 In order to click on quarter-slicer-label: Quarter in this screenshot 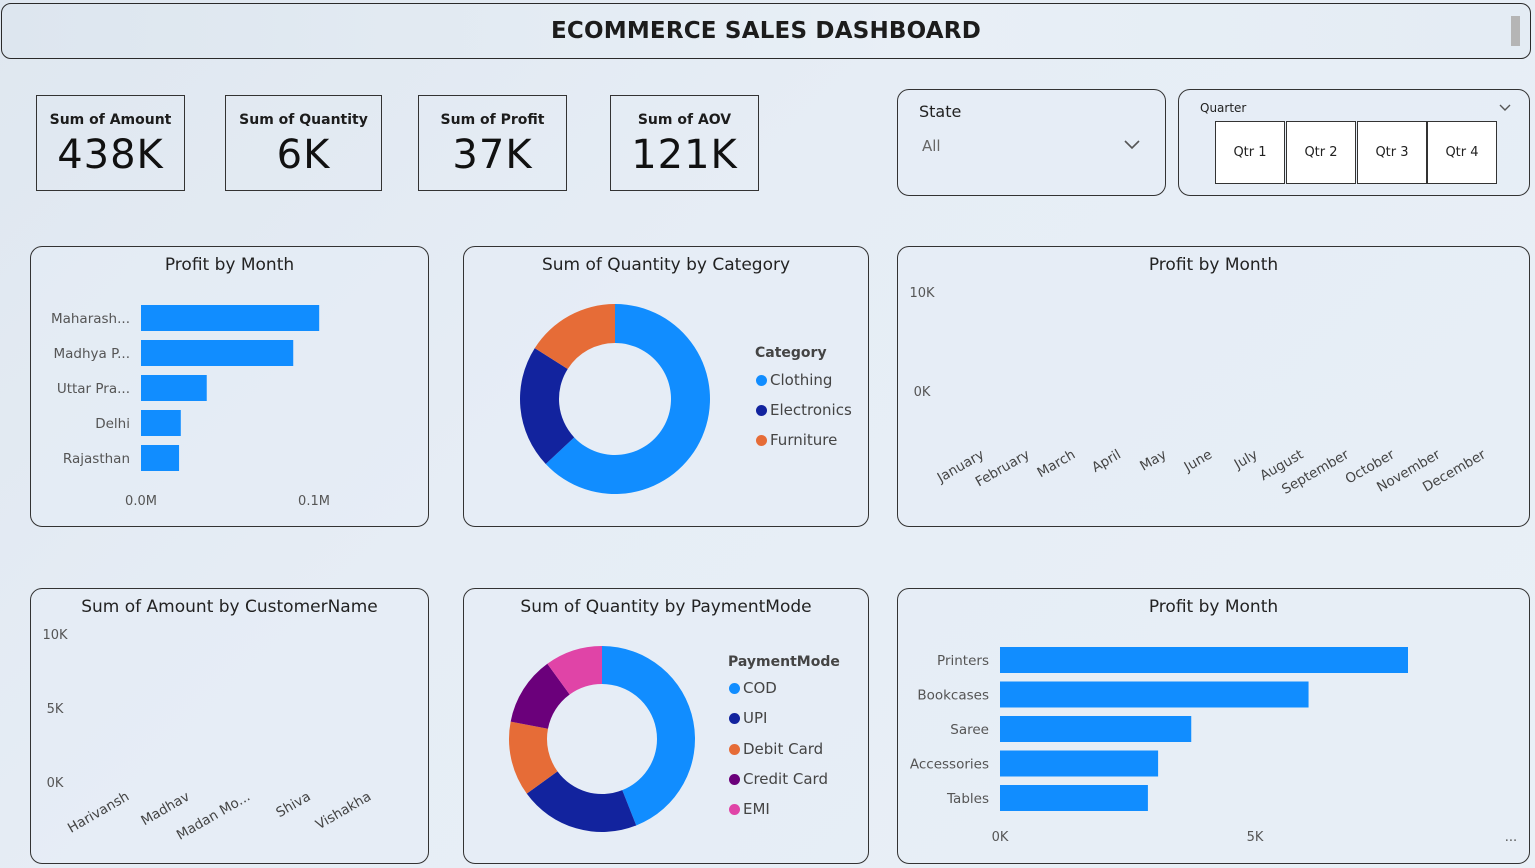, I will do `click(1223, 108)`.